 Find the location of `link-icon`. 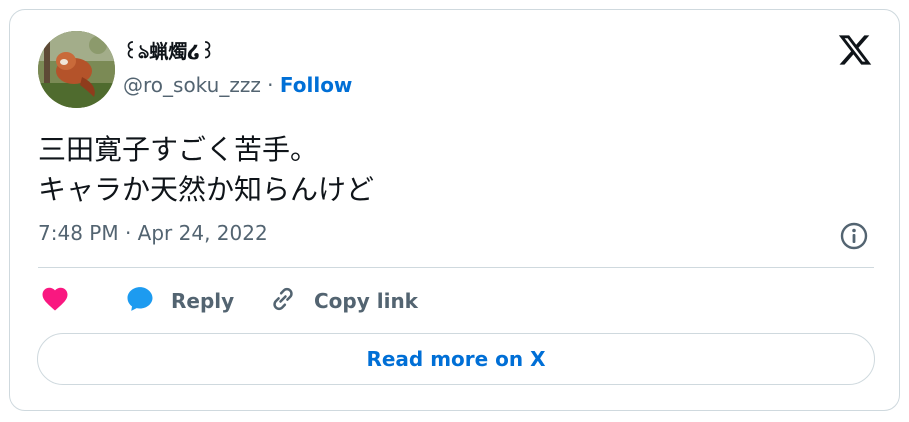

link-icon is located at coordinates (283, 301).